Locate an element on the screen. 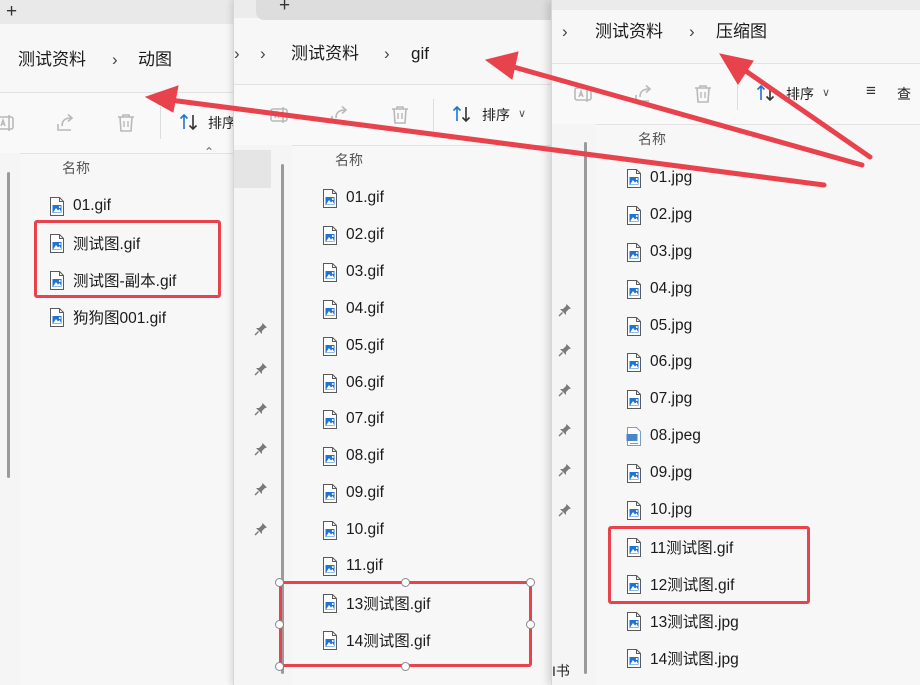 The image size is (920, 685). file-row: 08.gif is located at coordinates (353, 456).